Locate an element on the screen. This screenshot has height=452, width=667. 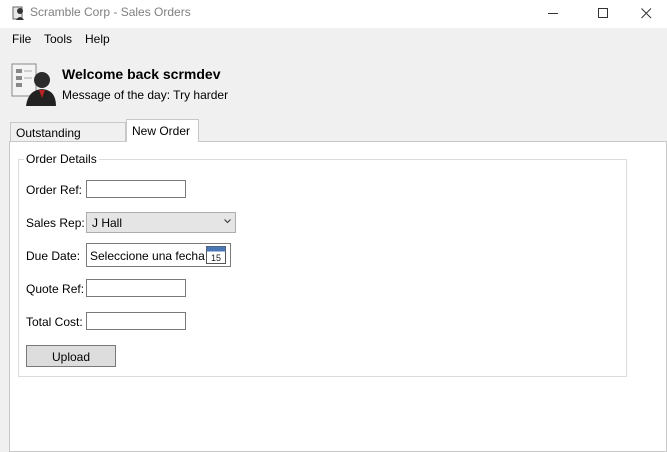
maximize-button is located at coordinates (603, 13).